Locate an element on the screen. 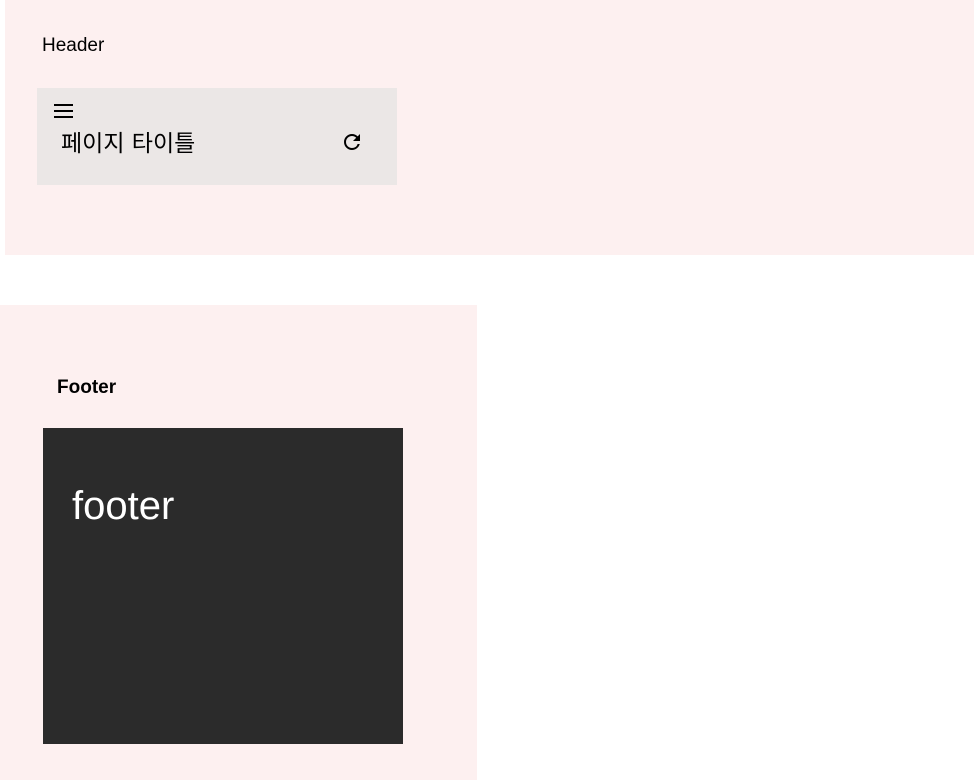  footer-content-box: footer is located at coordinates (223, 586).